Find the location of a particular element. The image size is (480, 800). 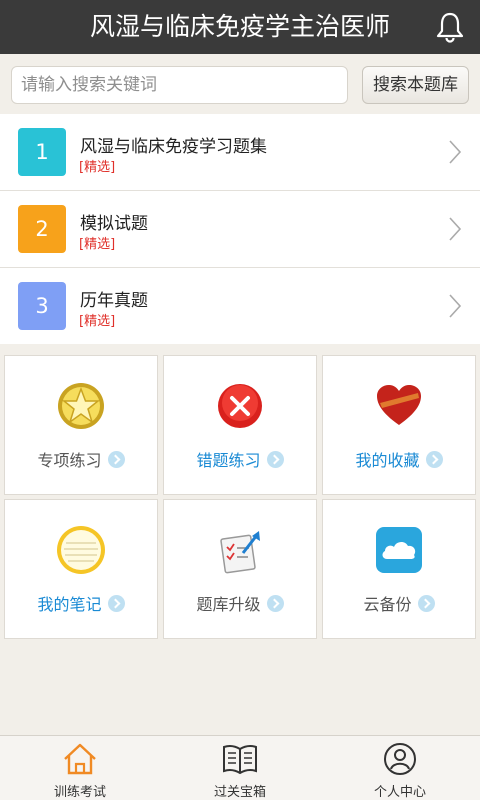

tab-label: 个人中心 is located at coordinates (399, 792).